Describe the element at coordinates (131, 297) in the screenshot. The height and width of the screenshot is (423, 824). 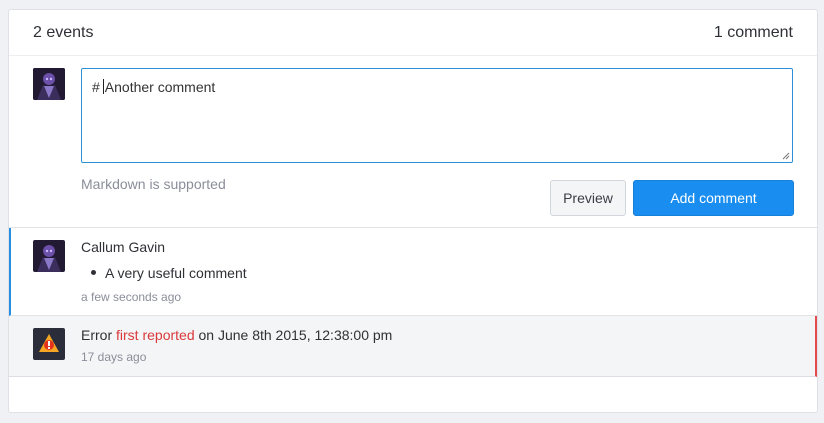
I see `comment-timestamp: a few seconds ago` at that location.